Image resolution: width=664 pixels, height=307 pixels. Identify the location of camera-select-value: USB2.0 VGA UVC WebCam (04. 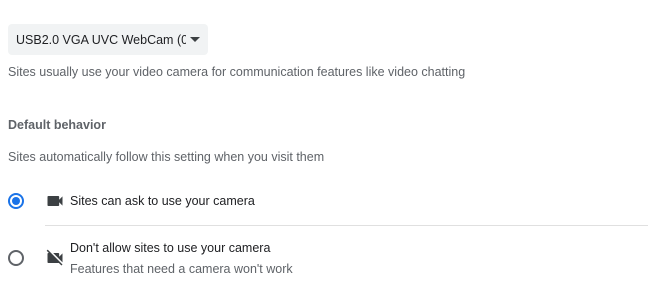
(101, 39).